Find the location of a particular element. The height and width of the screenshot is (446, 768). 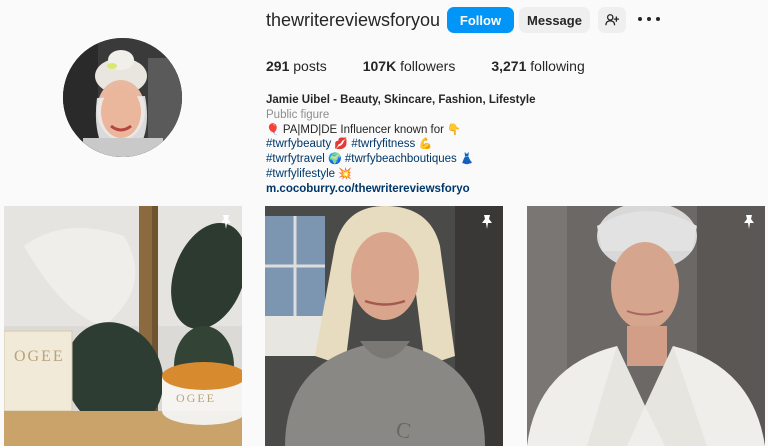

ogee-jar-label: OGEE is located at coordinates (196, 398).